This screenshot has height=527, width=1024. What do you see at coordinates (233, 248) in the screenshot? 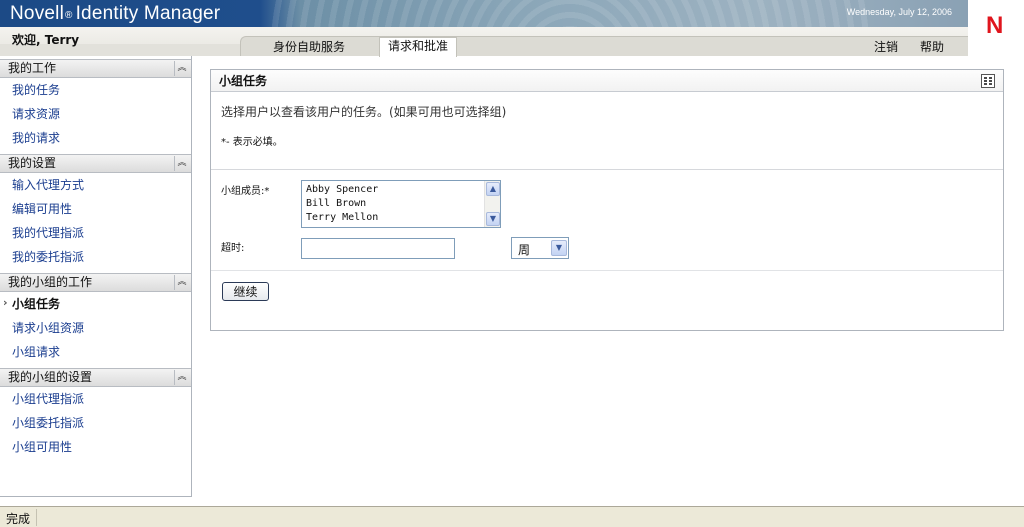
I see `timeout-label: 超时:` at bounding box center [233, 248].